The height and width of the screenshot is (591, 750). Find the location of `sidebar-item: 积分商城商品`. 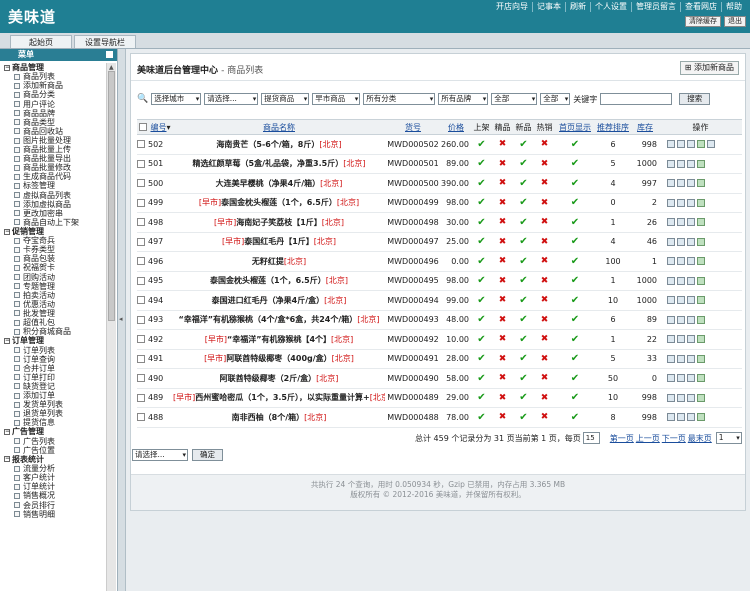

sidebar-item: 积分商城商品 is located at coordinates (55, 331).